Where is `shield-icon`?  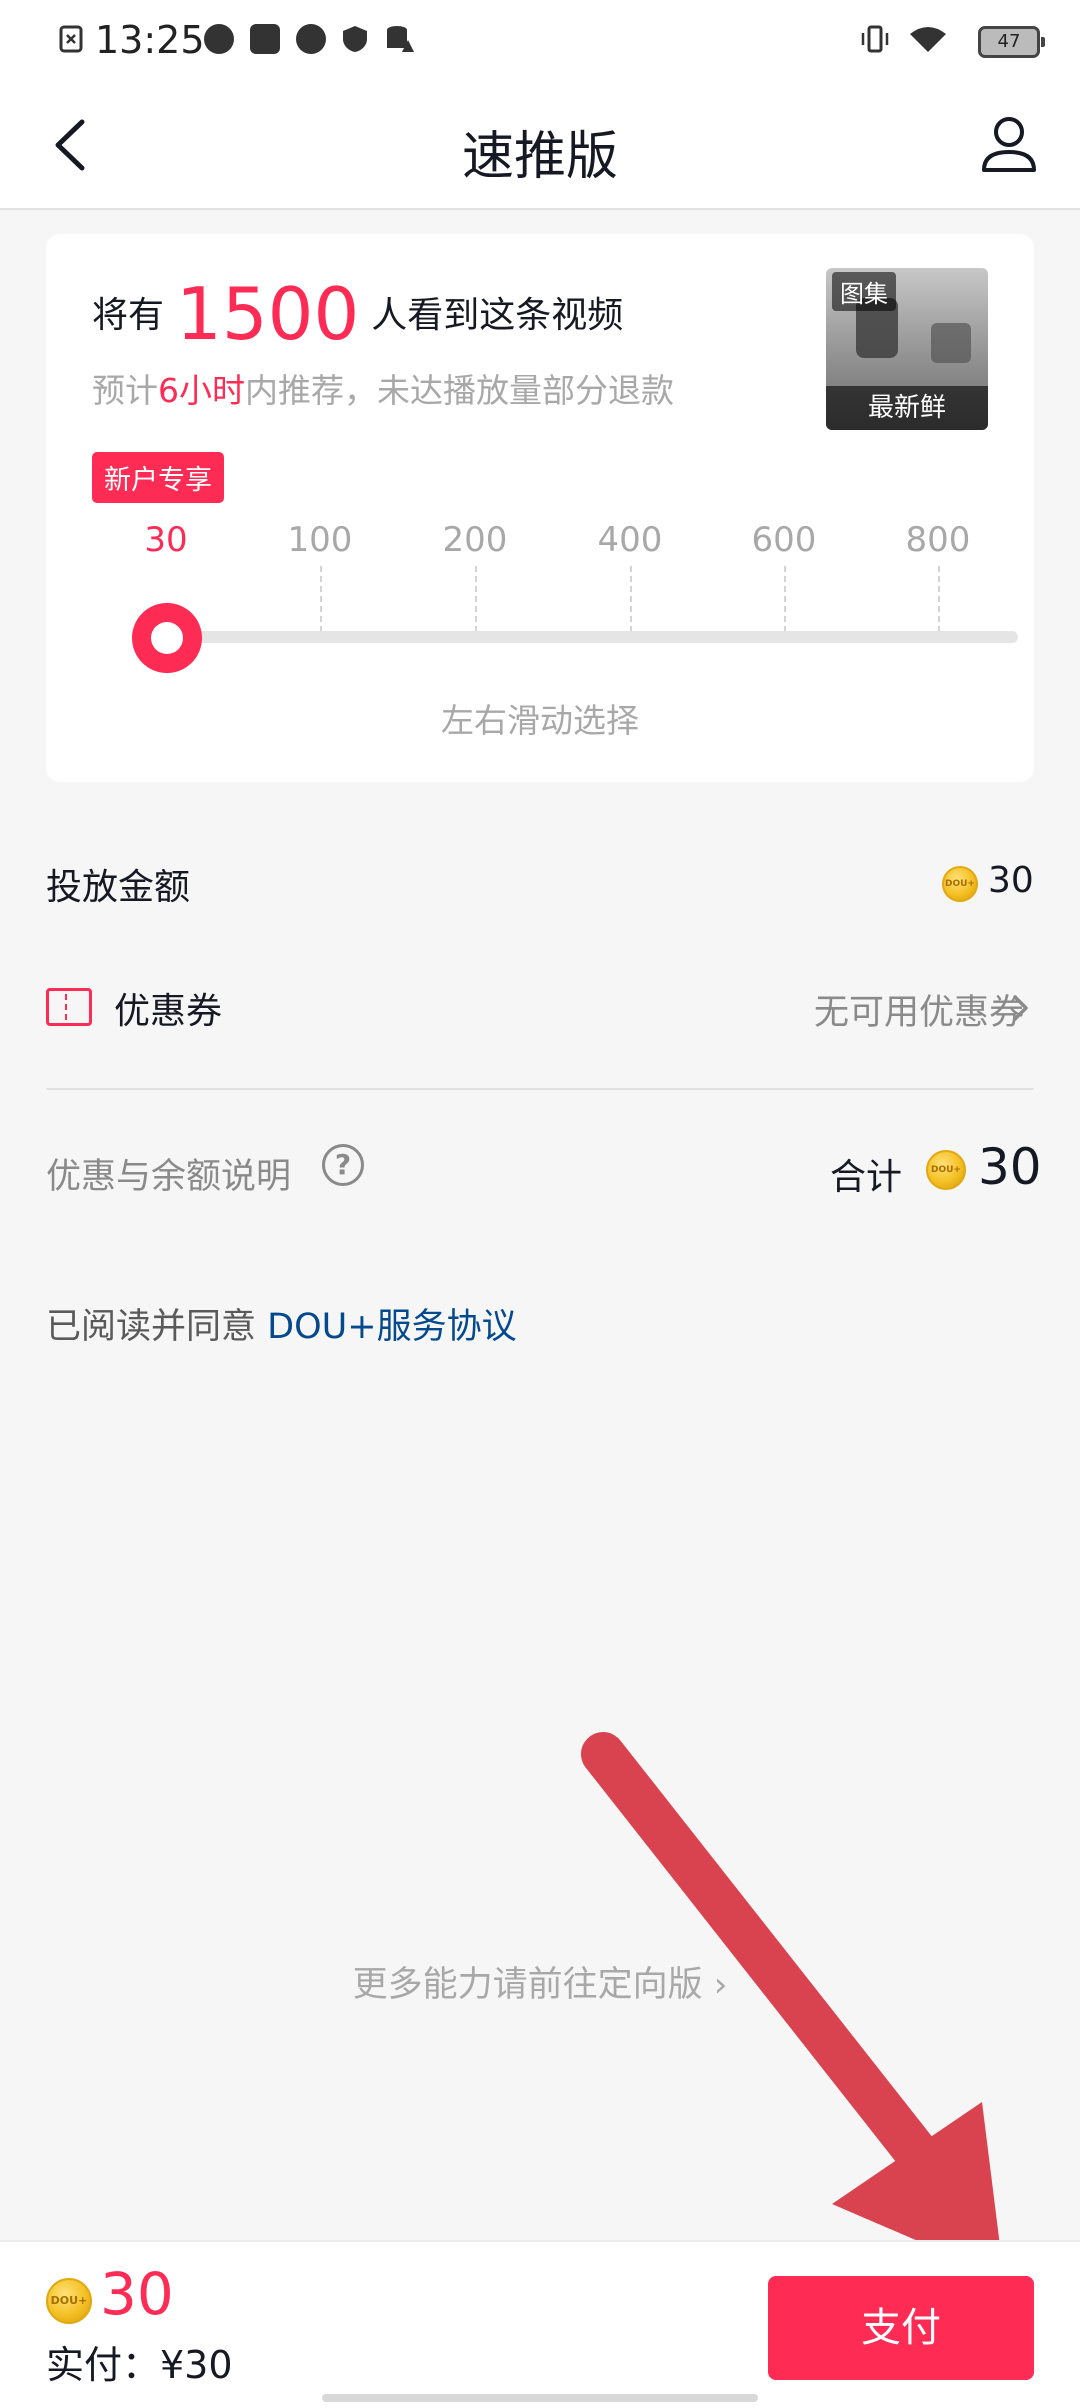 shield-icon is located at coordinates (355, 39).